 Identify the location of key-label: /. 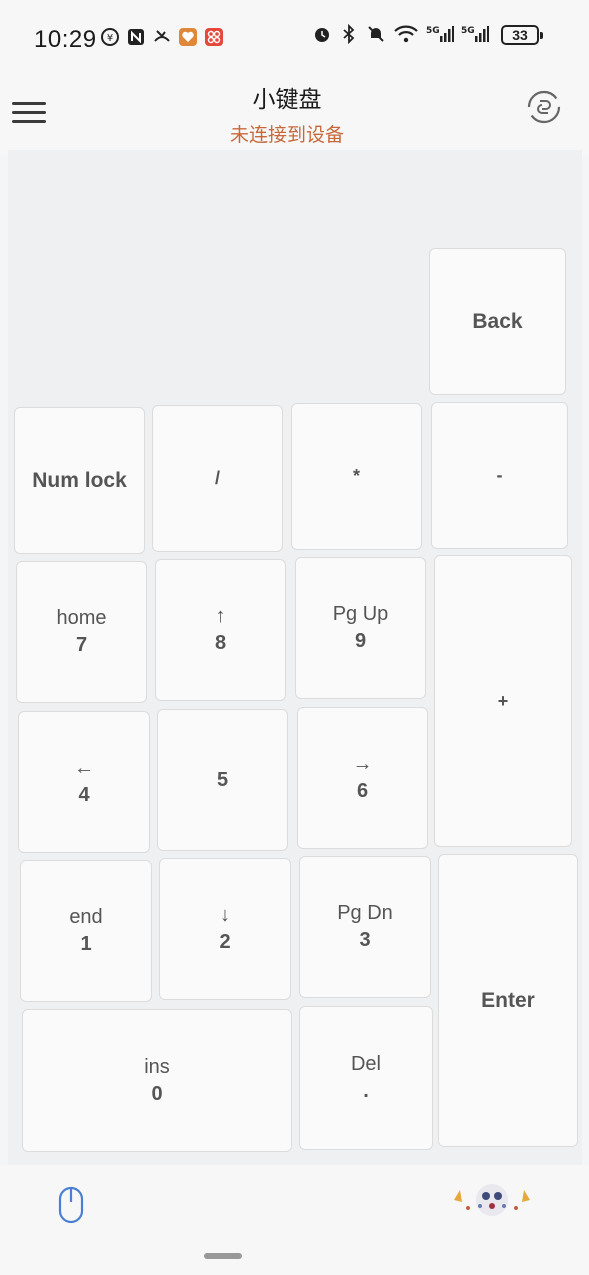
(217, 478).